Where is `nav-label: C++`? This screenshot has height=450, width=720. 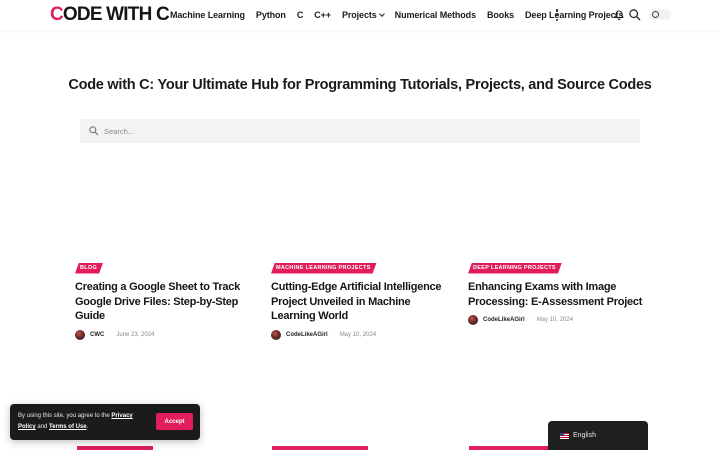 nav-label: C++ is located at coordinates (322, 15).